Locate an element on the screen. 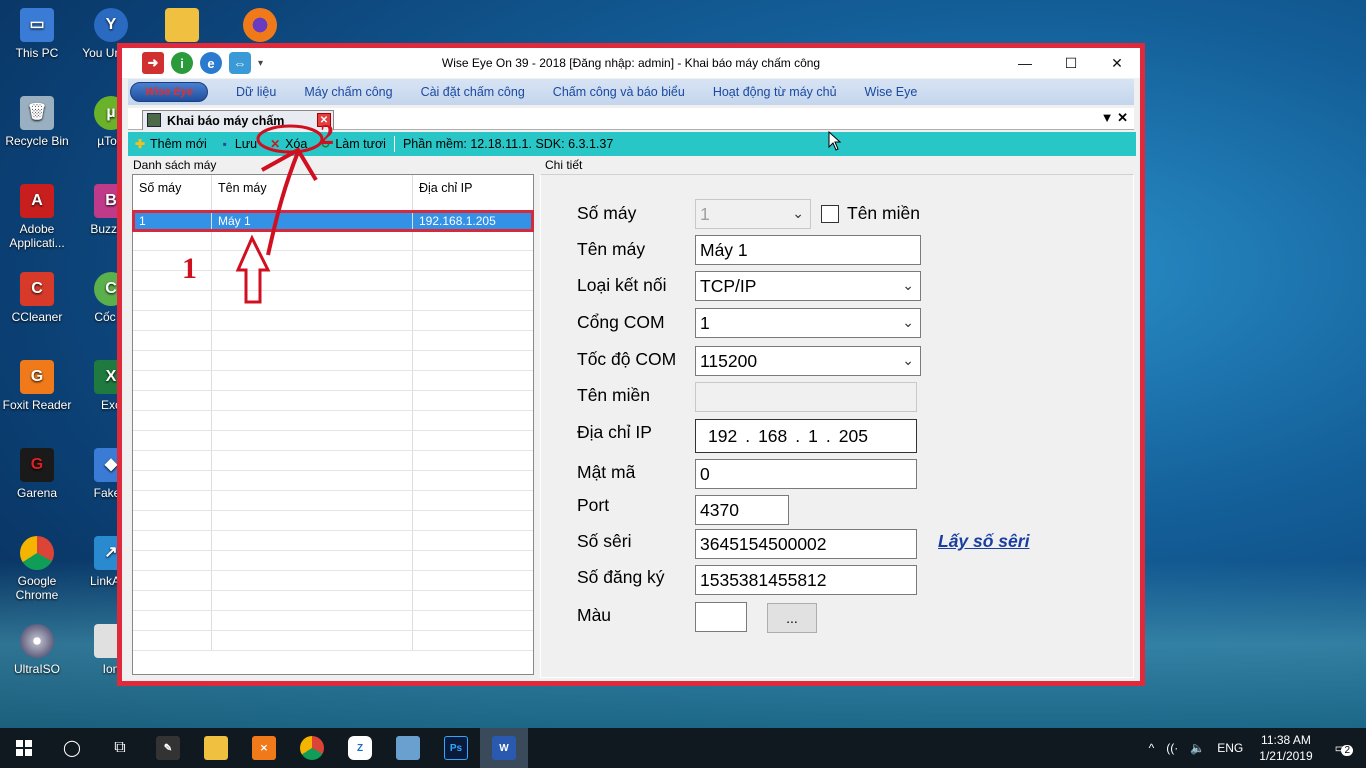  system-tray: ^ ((· 🔈 ENG 11:38 AM 1/21/2019 ▭ 2 is located at coordinates (1254, 748).